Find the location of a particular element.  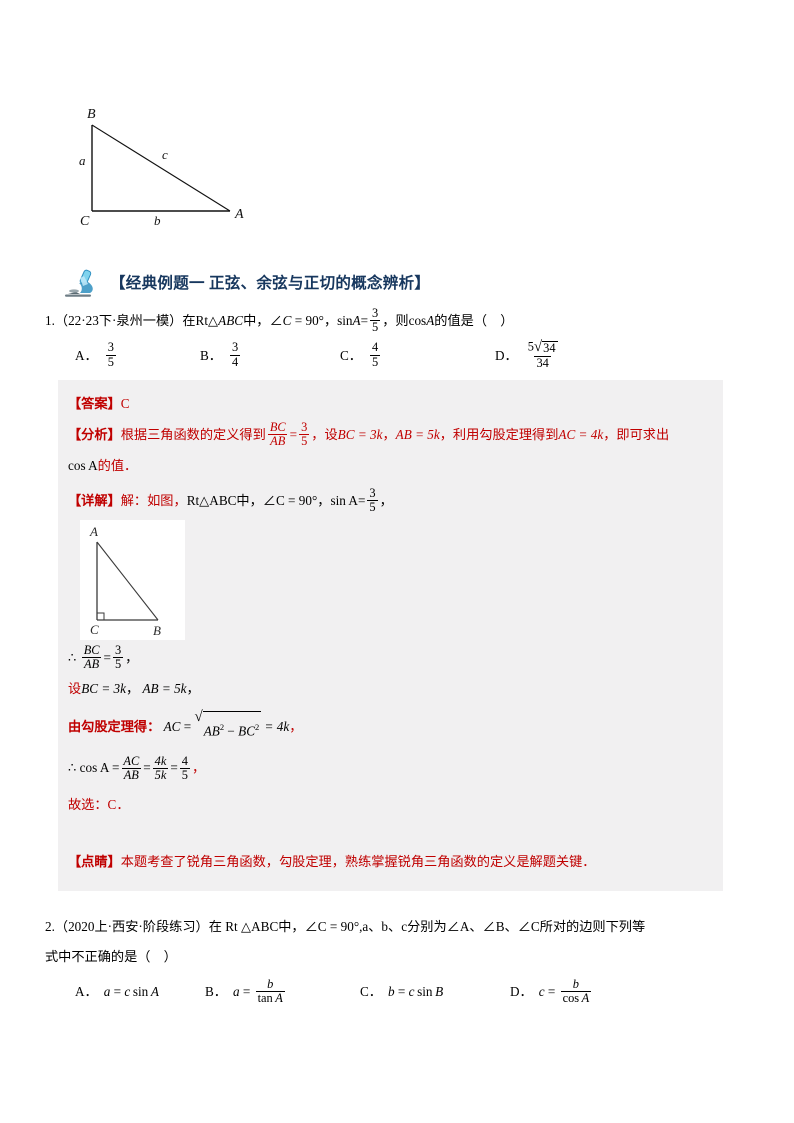

analysis-fraction-3-5: 35 is located at coordinates (304, 434).